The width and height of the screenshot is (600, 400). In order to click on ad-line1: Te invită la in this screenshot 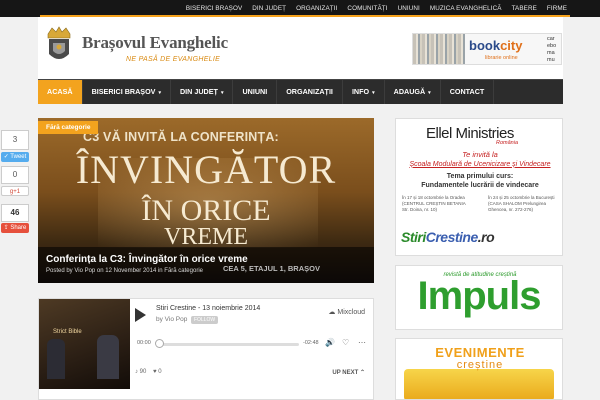, I will do `click(480, 154)`.